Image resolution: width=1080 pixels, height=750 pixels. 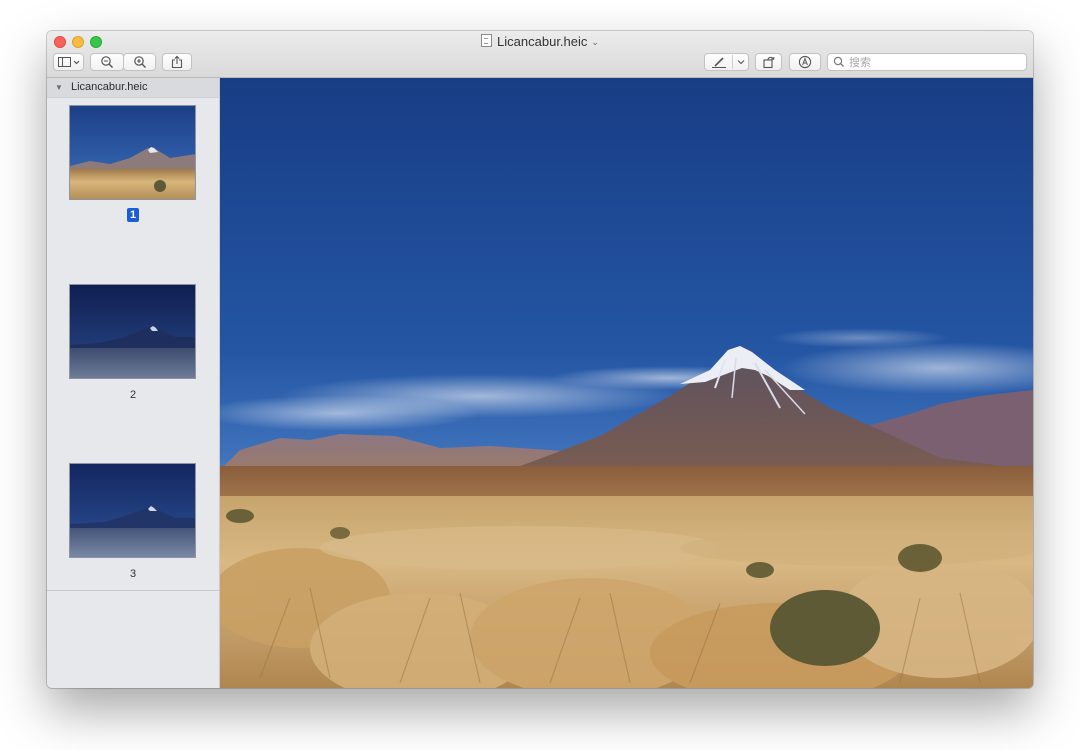 I want to click on chevron-down-icon: ⌄, so click(x=595, y=42).